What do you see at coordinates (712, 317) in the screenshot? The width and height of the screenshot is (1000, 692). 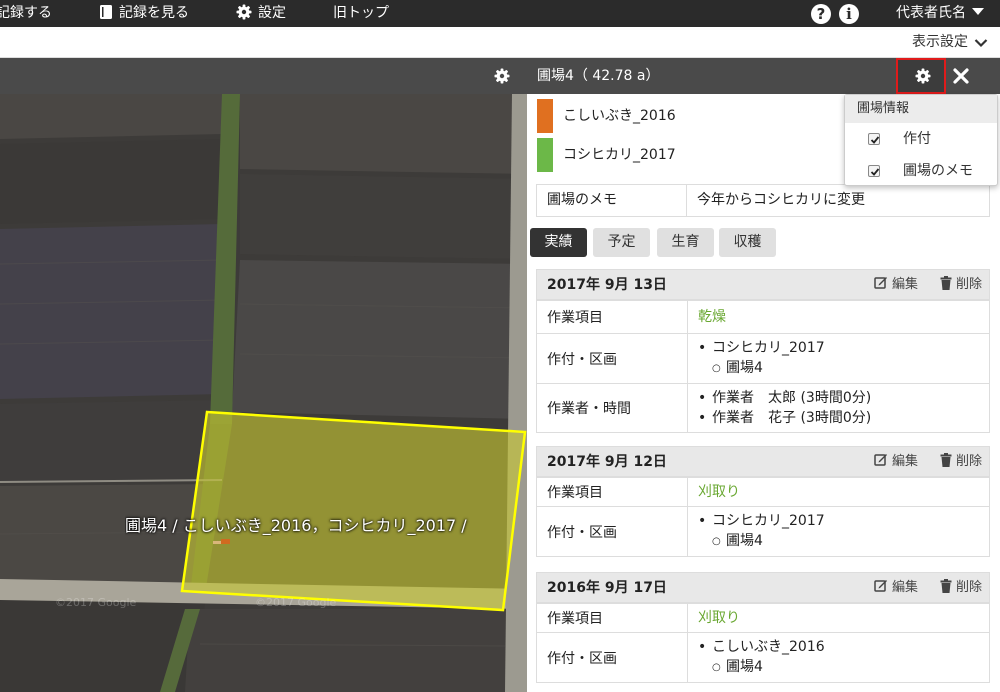 I see `work-item-value: 乾燥` at bounding box center [712, 317].